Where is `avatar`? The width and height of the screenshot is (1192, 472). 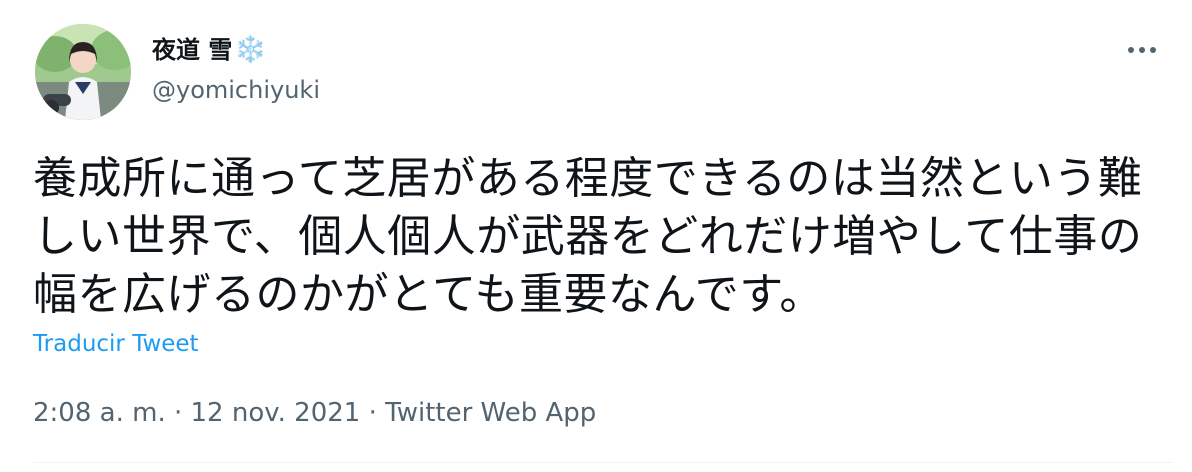
avatar is located at coordinates (83, 72).